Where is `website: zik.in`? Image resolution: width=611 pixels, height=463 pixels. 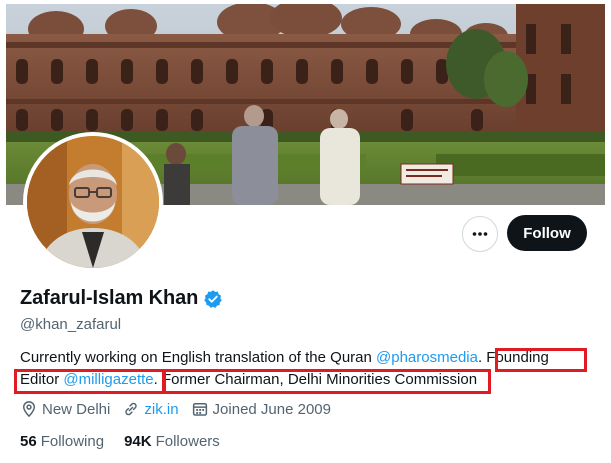
website: zik.in is located at coordinates (150, 409).